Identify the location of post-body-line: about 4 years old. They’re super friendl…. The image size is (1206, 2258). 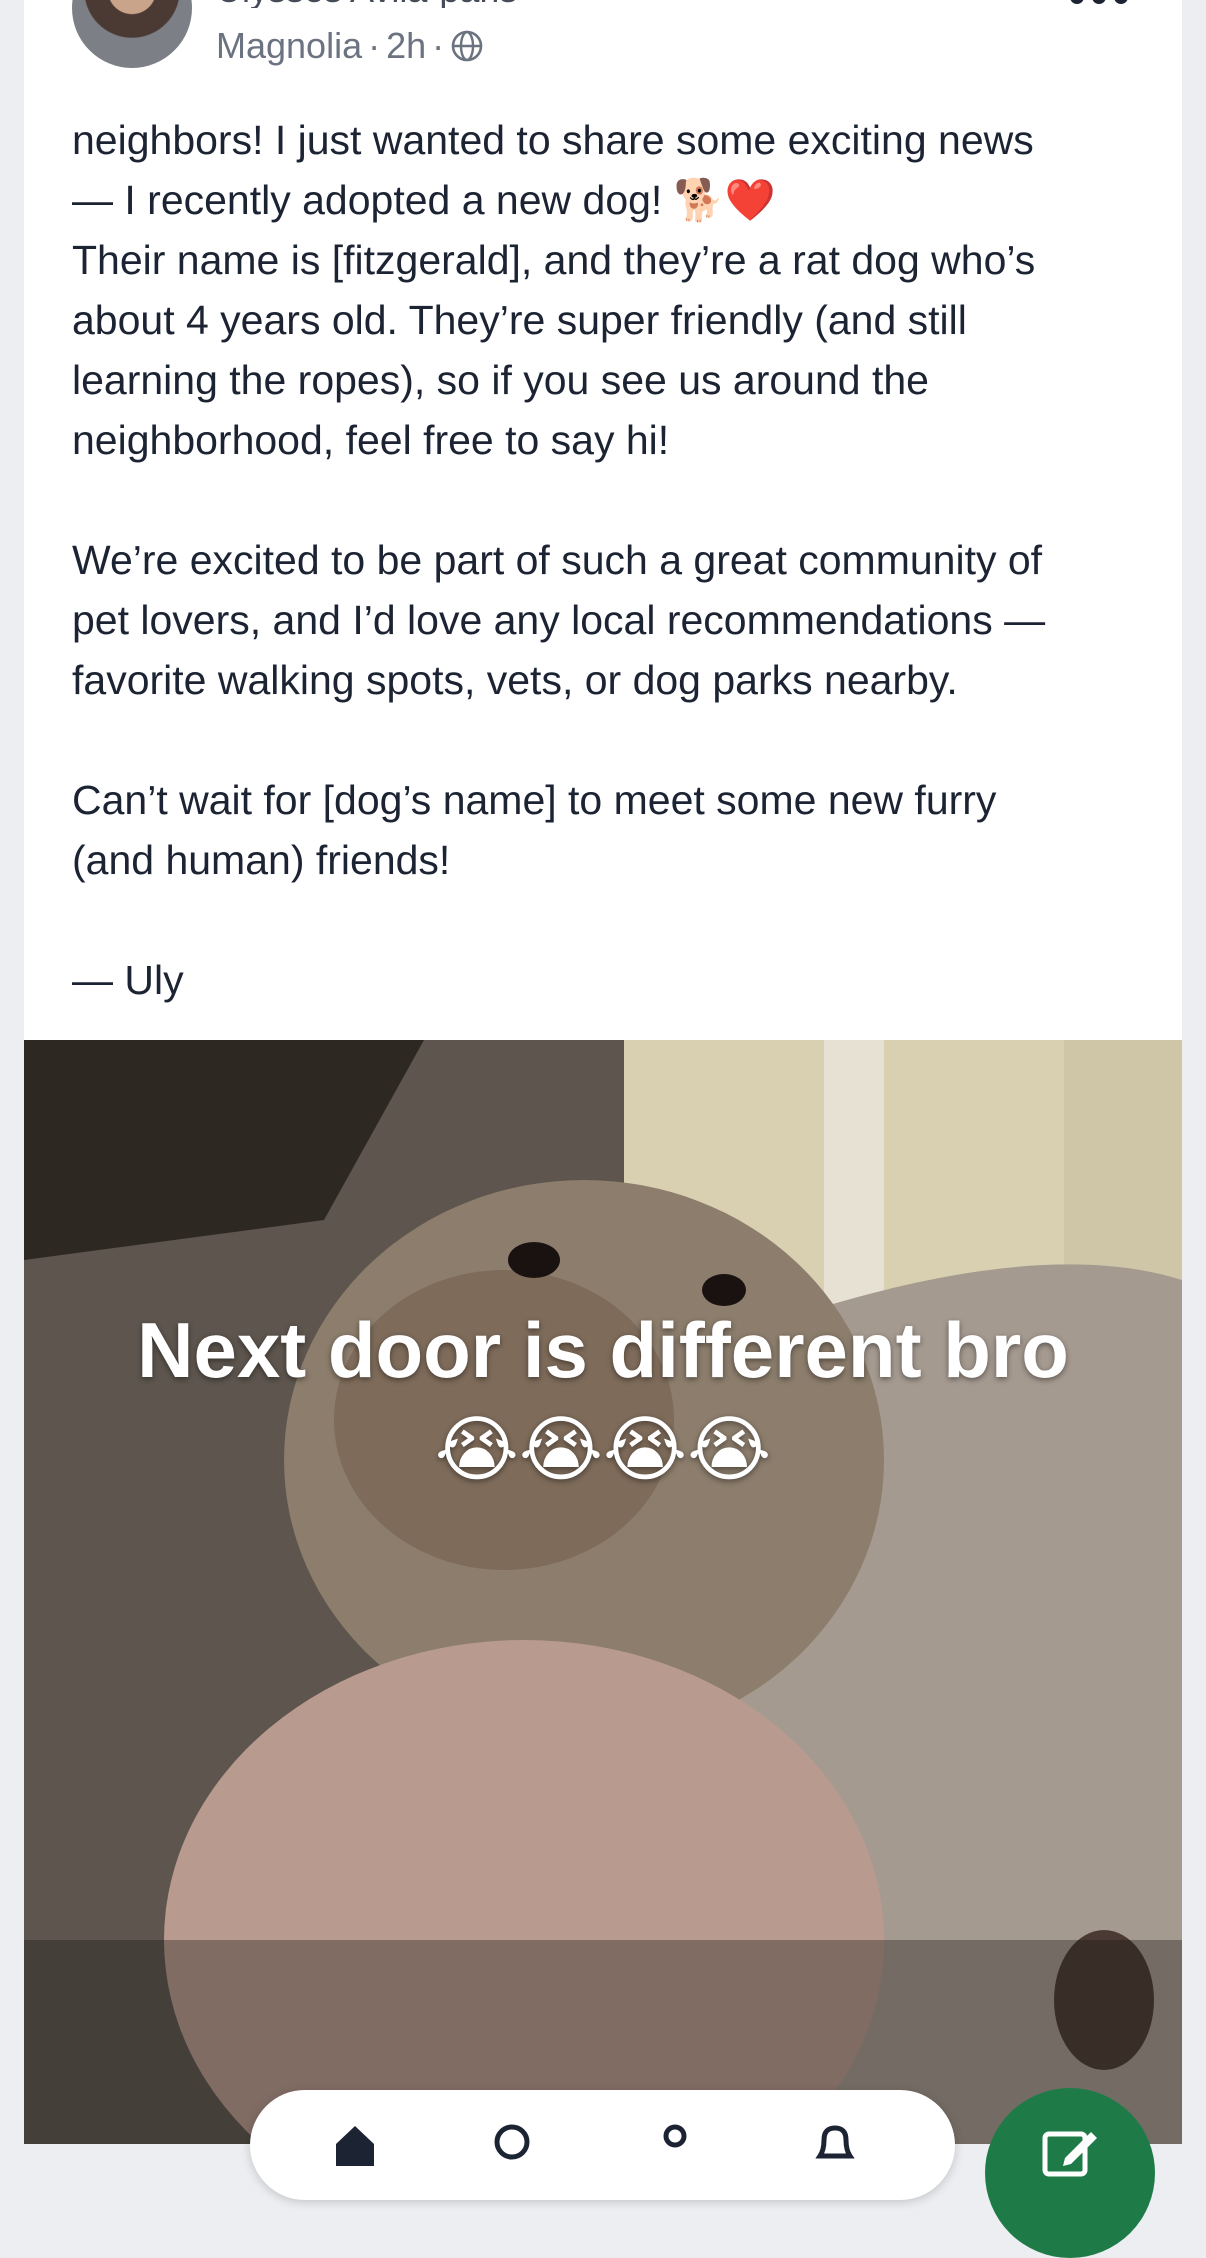
(519, 320).